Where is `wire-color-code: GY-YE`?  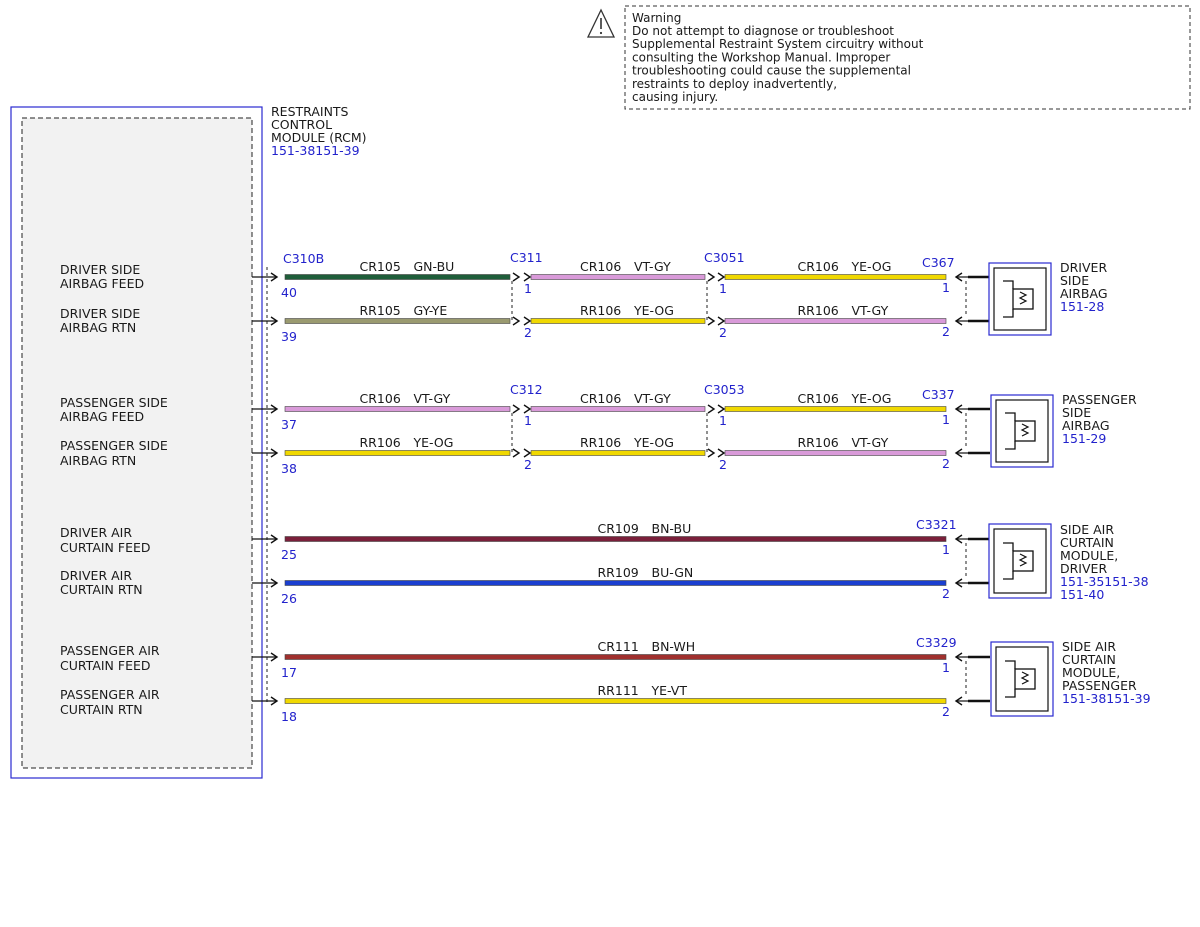
wire-color-code: GY-YE is located at coordinates (431, 310).